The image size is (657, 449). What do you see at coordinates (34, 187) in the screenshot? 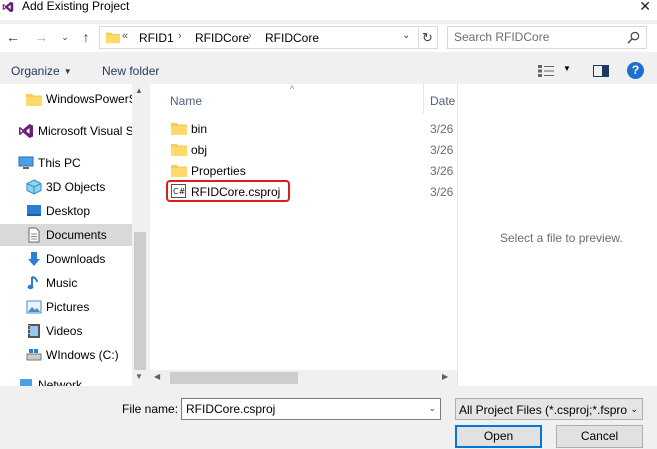
I see `cube-icon` at bounding box center [34, 187].